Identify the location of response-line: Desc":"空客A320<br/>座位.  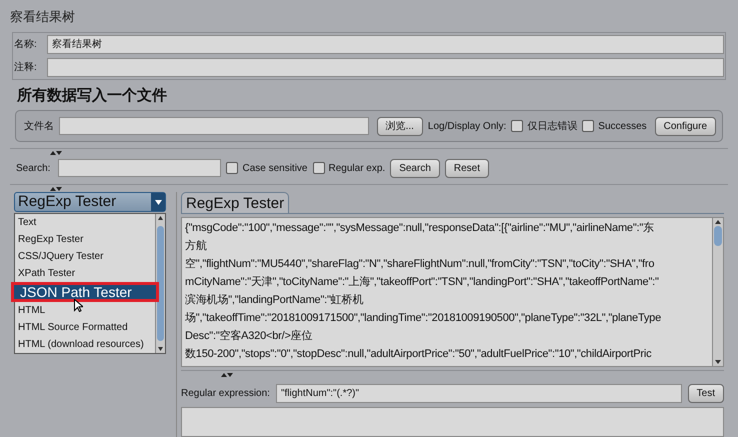
(249, 336).